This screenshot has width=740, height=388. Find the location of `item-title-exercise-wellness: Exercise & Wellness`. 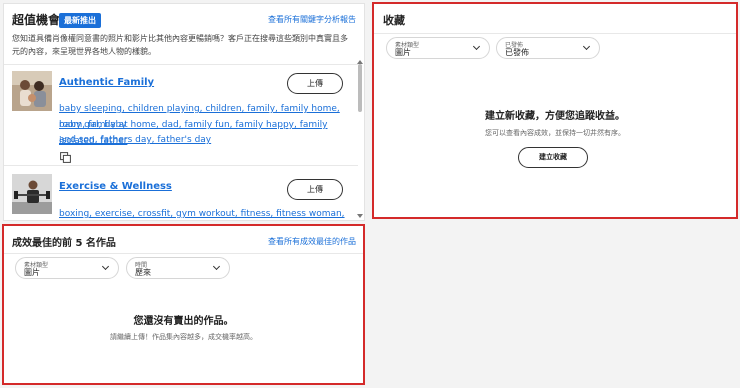

item-title-exercise-wellness: Exercise & Wellness is located at coordinates (115, 186).